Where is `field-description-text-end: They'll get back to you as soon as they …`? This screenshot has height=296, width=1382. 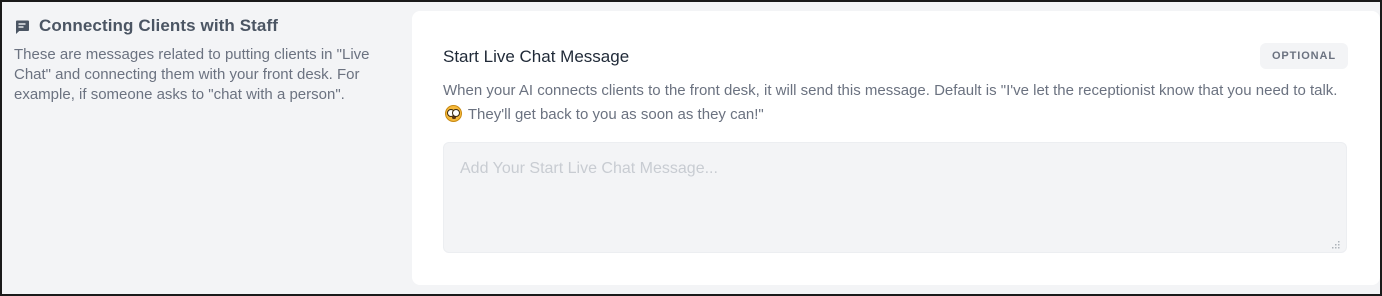
field-description-text-end: They'll get back to you as soon as they … is located at coordinates (614, 114).